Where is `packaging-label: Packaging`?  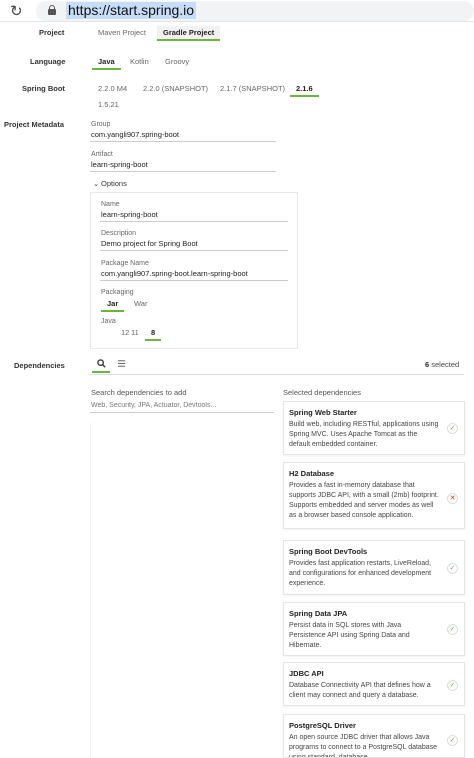 packaging-label: Packaging is located at coordinates (117, 292).